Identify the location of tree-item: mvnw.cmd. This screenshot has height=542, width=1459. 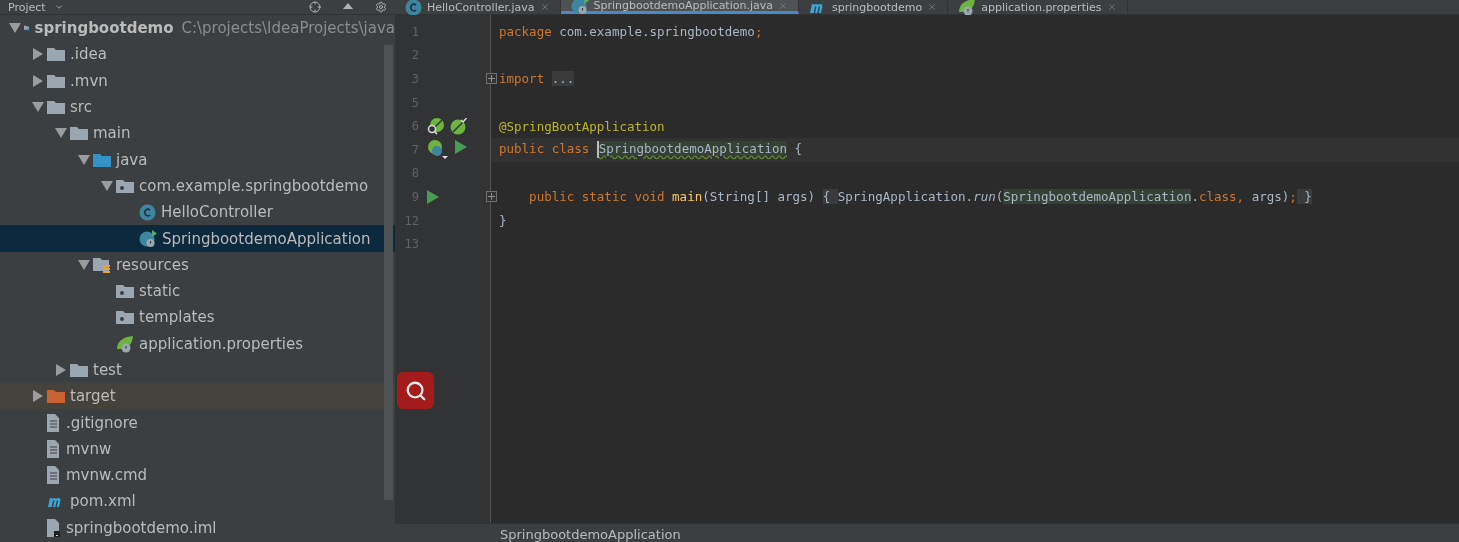
(197, 475).